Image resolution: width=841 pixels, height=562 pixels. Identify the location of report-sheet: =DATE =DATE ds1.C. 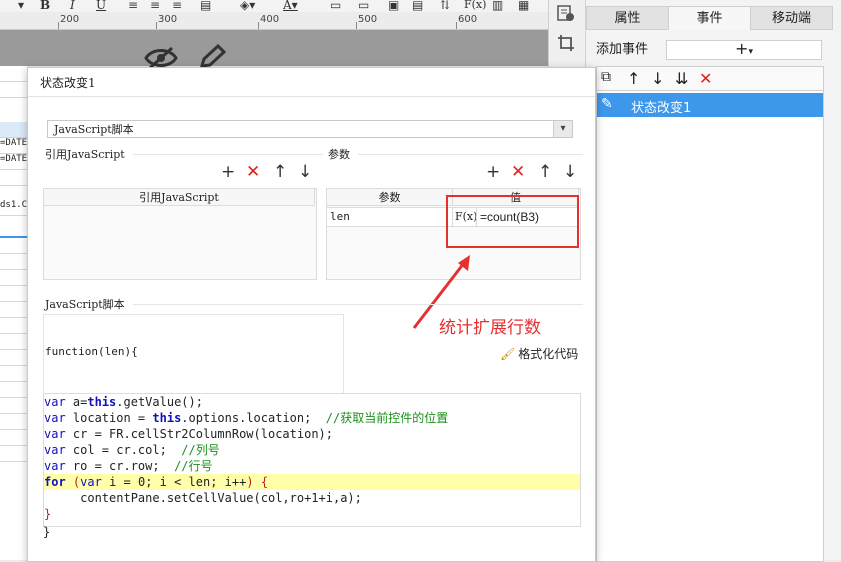
(13, 313).